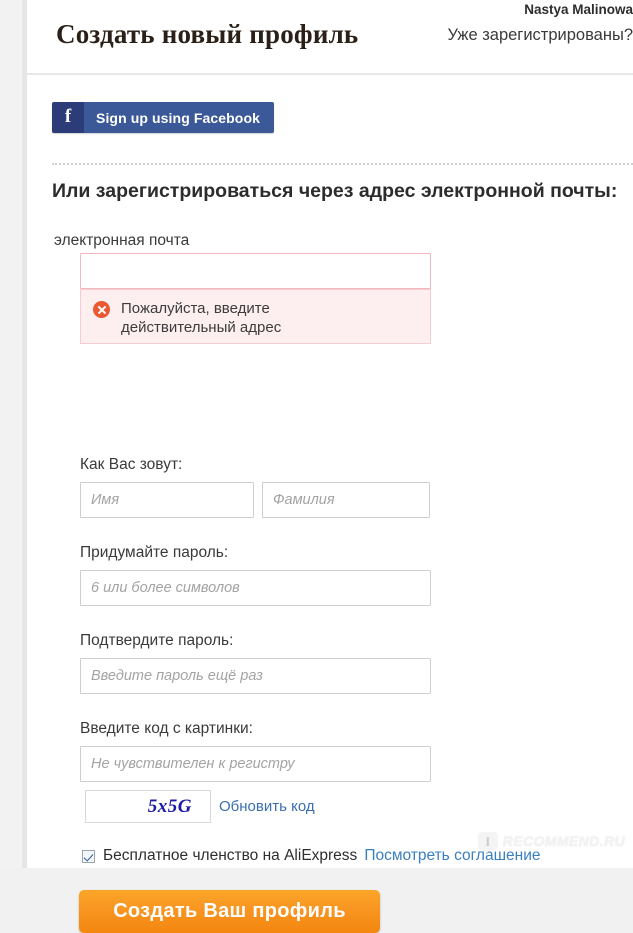 Image resolution: width=633 pixels, height=933 pixels. What do you see at coordinates (154, 552) in the screenshot?
I see `password-field-label: Придумайте пароль:` at bounding box center [154, 552].